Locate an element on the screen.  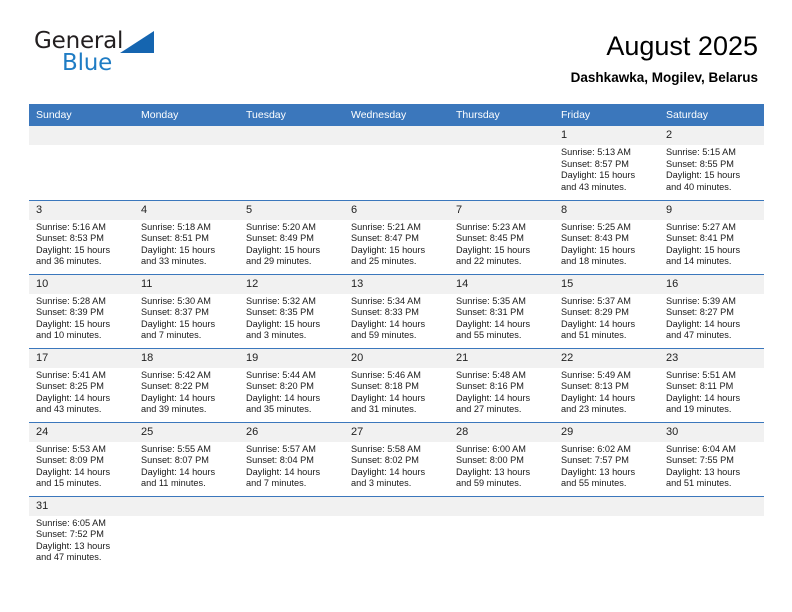
day-number: 3 is located at coordinates (81, 210).